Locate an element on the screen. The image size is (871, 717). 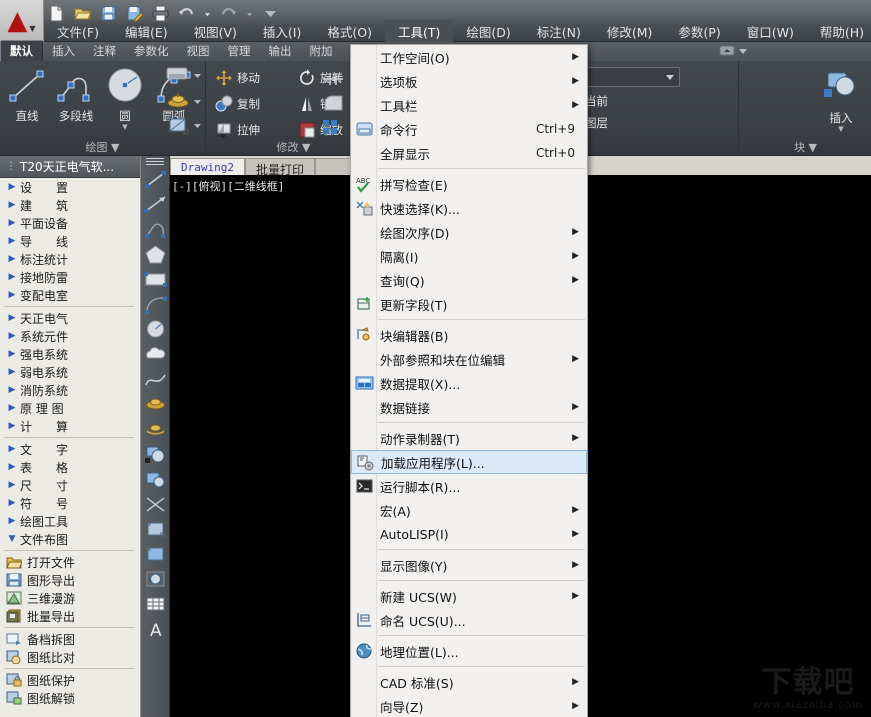
menu-7: 标注(N) is located at coordinates (559, 32).